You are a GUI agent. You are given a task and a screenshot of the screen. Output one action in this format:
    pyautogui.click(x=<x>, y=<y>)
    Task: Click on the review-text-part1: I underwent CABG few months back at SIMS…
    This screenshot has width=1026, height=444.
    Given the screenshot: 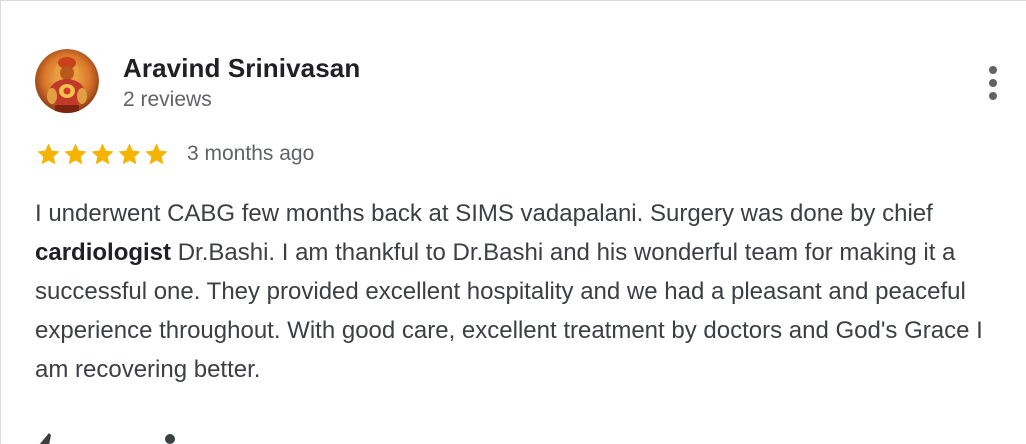 What is the action you would take?
    pyautogui.click(x=484, y=213)
    